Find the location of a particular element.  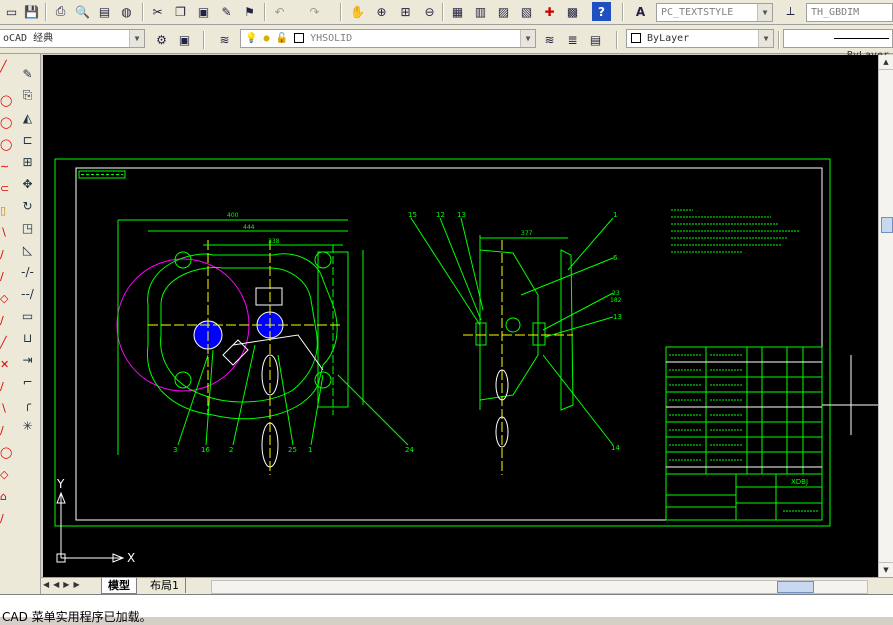

properties-icon: ▦ is located at coordinates (457, 11).